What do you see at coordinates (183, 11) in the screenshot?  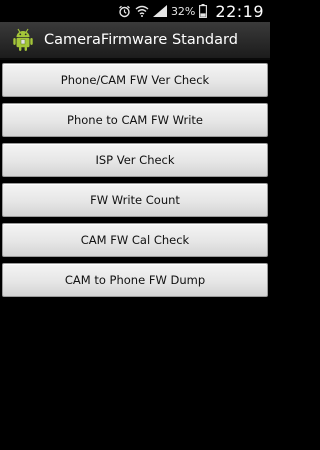 I see `battery-percent: 32%` at bounding box center [183, 11].